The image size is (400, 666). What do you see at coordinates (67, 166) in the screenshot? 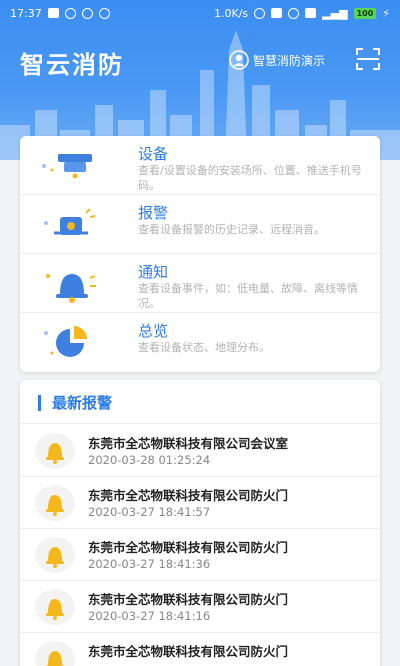
I see `smoke-detector-icon` at bounding box center [67, 166].